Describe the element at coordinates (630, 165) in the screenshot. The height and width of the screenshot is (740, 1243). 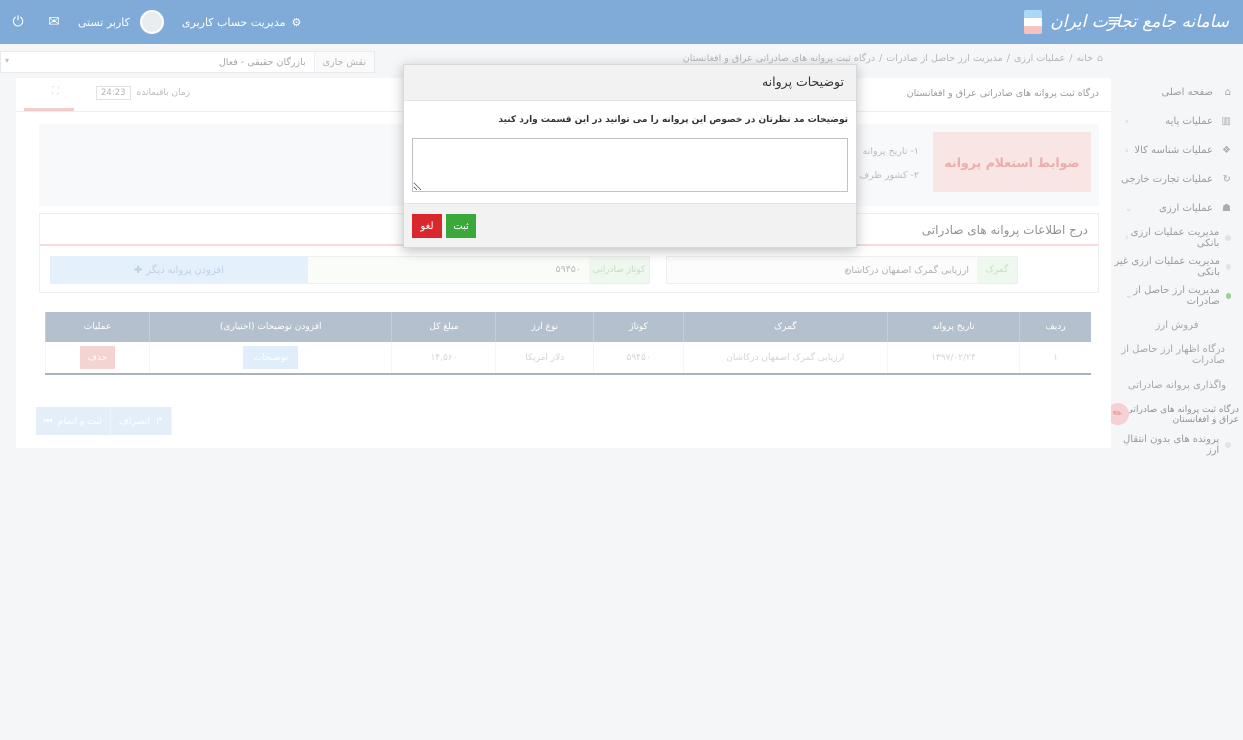
I see `description-textarea` at that location.